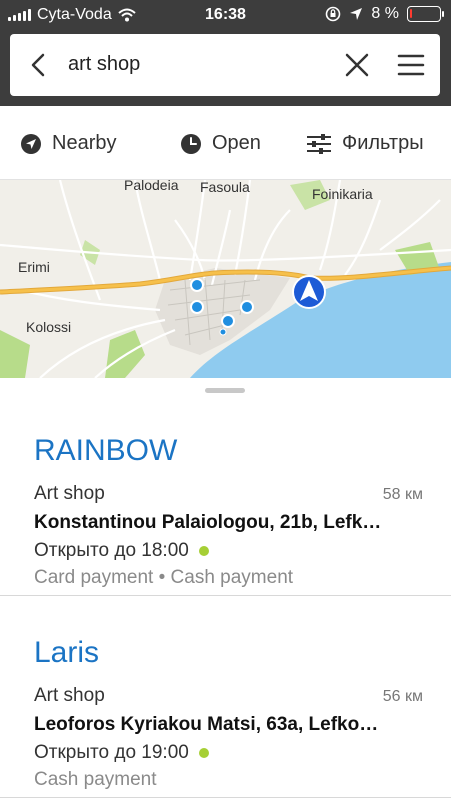 The width and height of the screenshot is (451, 800). Describe the element at coordinates (225, 15) in the screenshot. I see `status-bar: Cyta-Voda 16:38 8 %` at that location.